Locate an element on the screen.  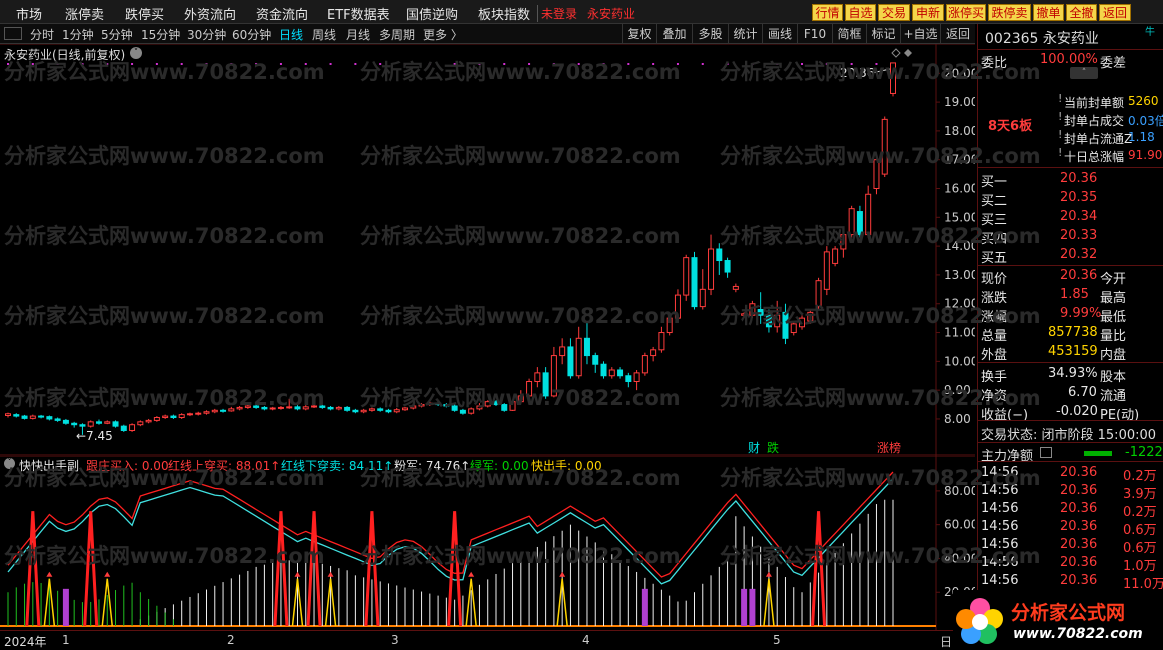
collapse-icon: ˄ is located at coordinates (1084, 73).